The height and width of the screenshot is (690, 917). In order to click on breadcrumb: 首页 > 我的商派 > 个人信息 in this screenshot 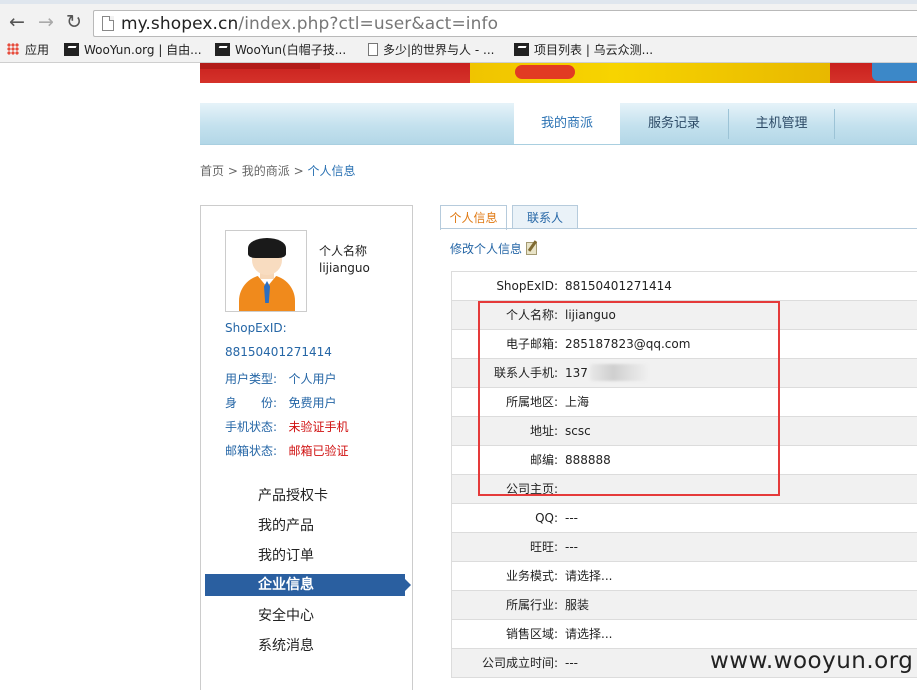, I will do `click(278, 171)`.